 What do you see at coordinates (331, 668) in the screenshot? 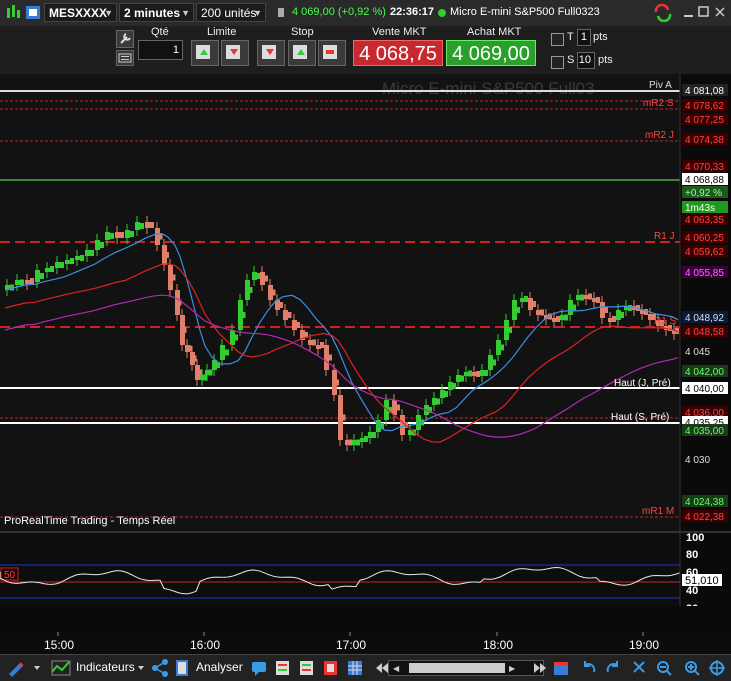
I see `portfolio-icon` at bounding box center [331, 668].